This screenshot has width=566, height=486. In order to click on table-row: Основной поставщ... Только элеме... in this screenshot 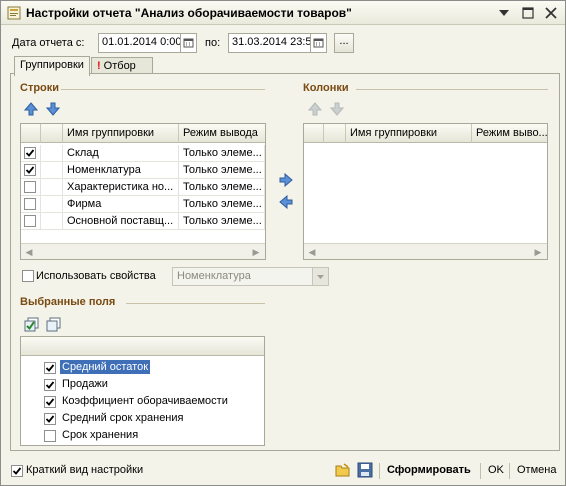, I will do `click(143, 221)`.